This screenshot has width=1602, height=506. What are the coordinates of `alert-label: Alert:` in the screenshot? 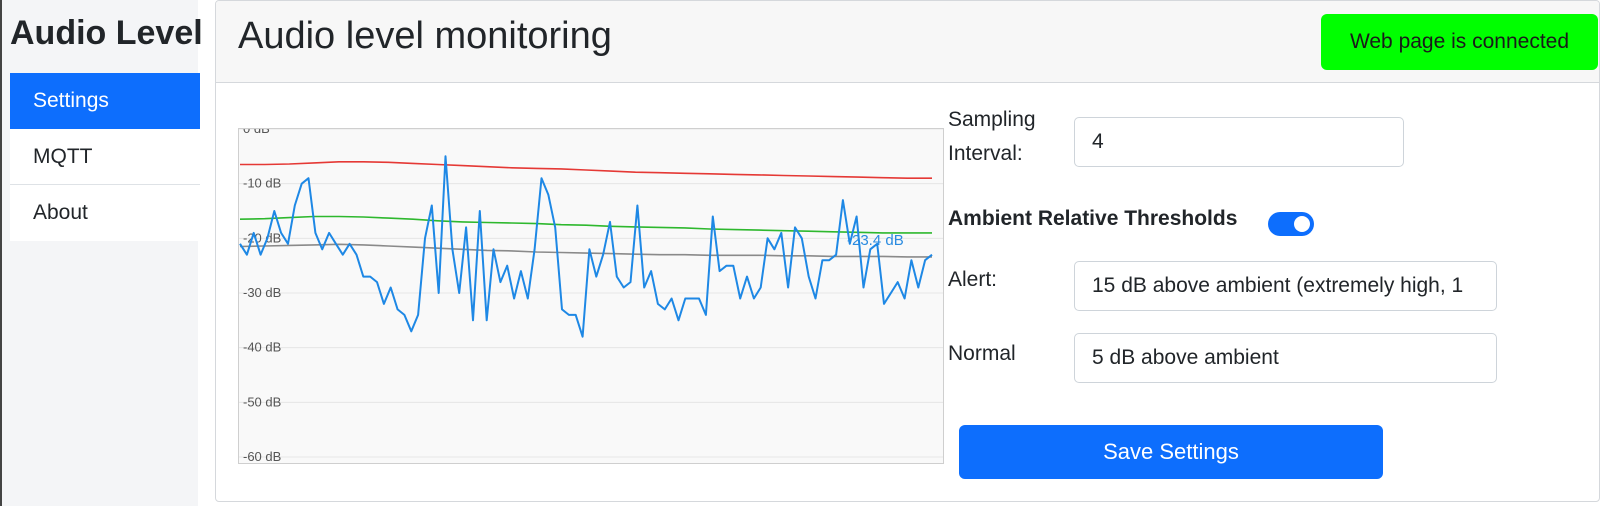 It's located at (973, 279).